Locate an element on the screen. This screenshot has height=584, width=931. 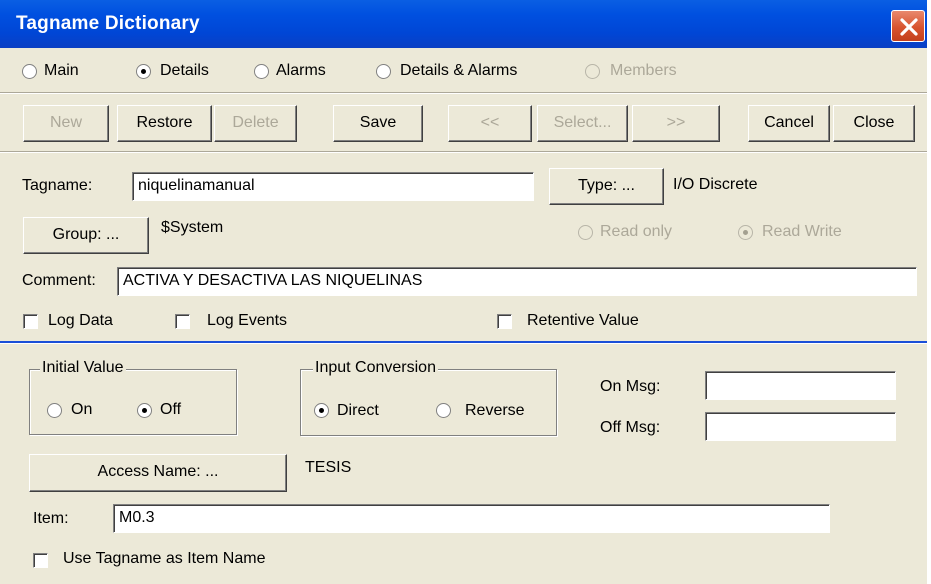
radio-direct is located at coordinates (321, 410).